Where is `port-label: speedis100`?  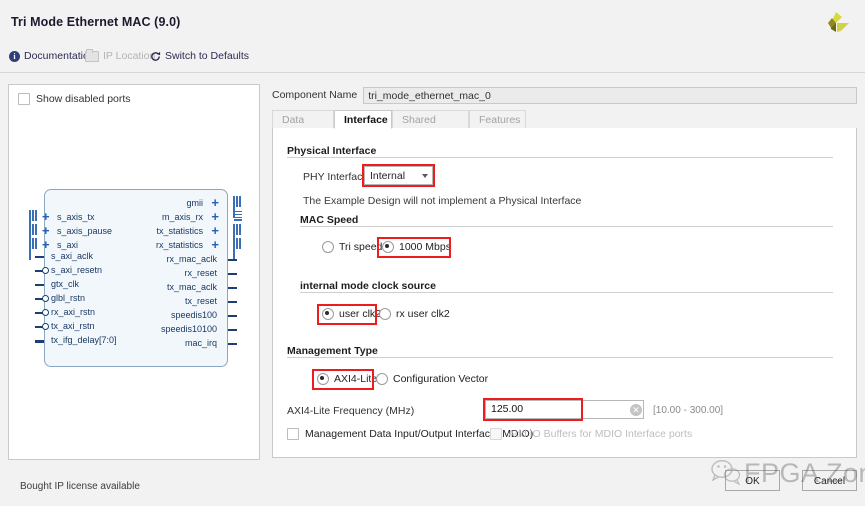
port-label: speedis100 is located at coordinates (193, 315).